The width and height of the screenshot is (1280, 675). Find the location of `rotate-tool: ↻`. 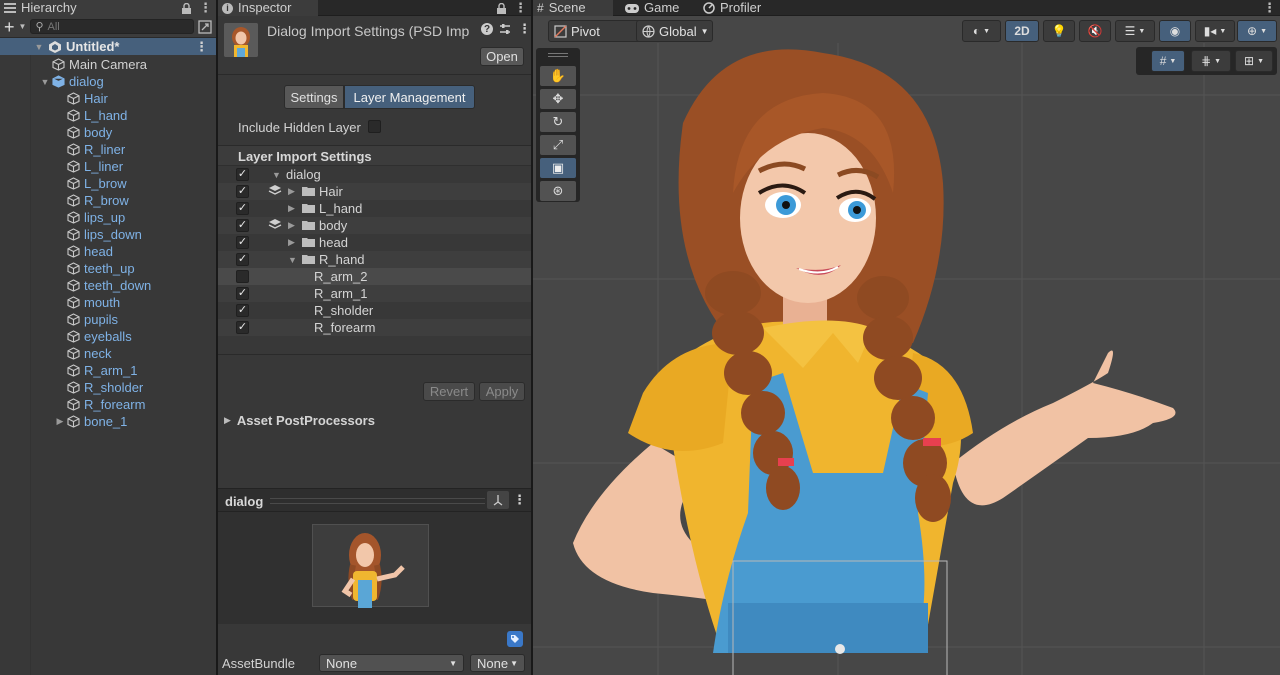

rotate-tool: ↻ is located at coordinates (558, 122).